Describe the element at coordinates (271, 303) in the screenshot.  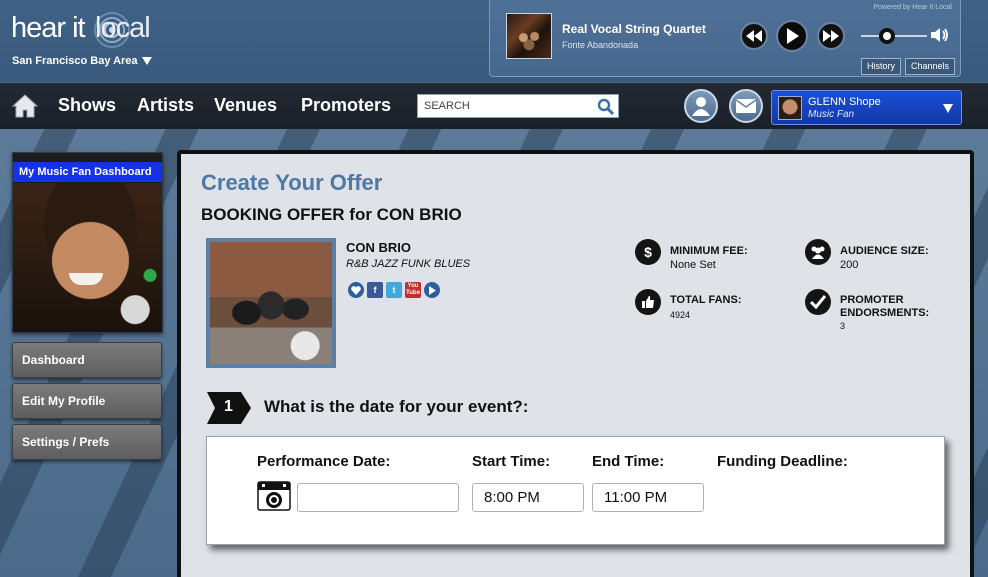
I see `band-photo` at that location.